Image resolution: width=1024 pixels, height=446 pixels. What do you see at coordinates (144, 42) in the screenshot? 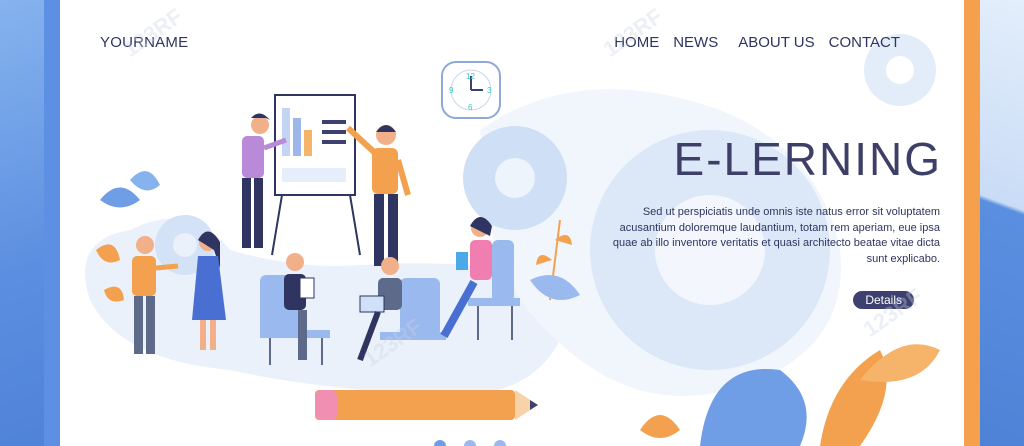
I see `brand-logo-text: YOURNAME` at bounding box center [144, 42].